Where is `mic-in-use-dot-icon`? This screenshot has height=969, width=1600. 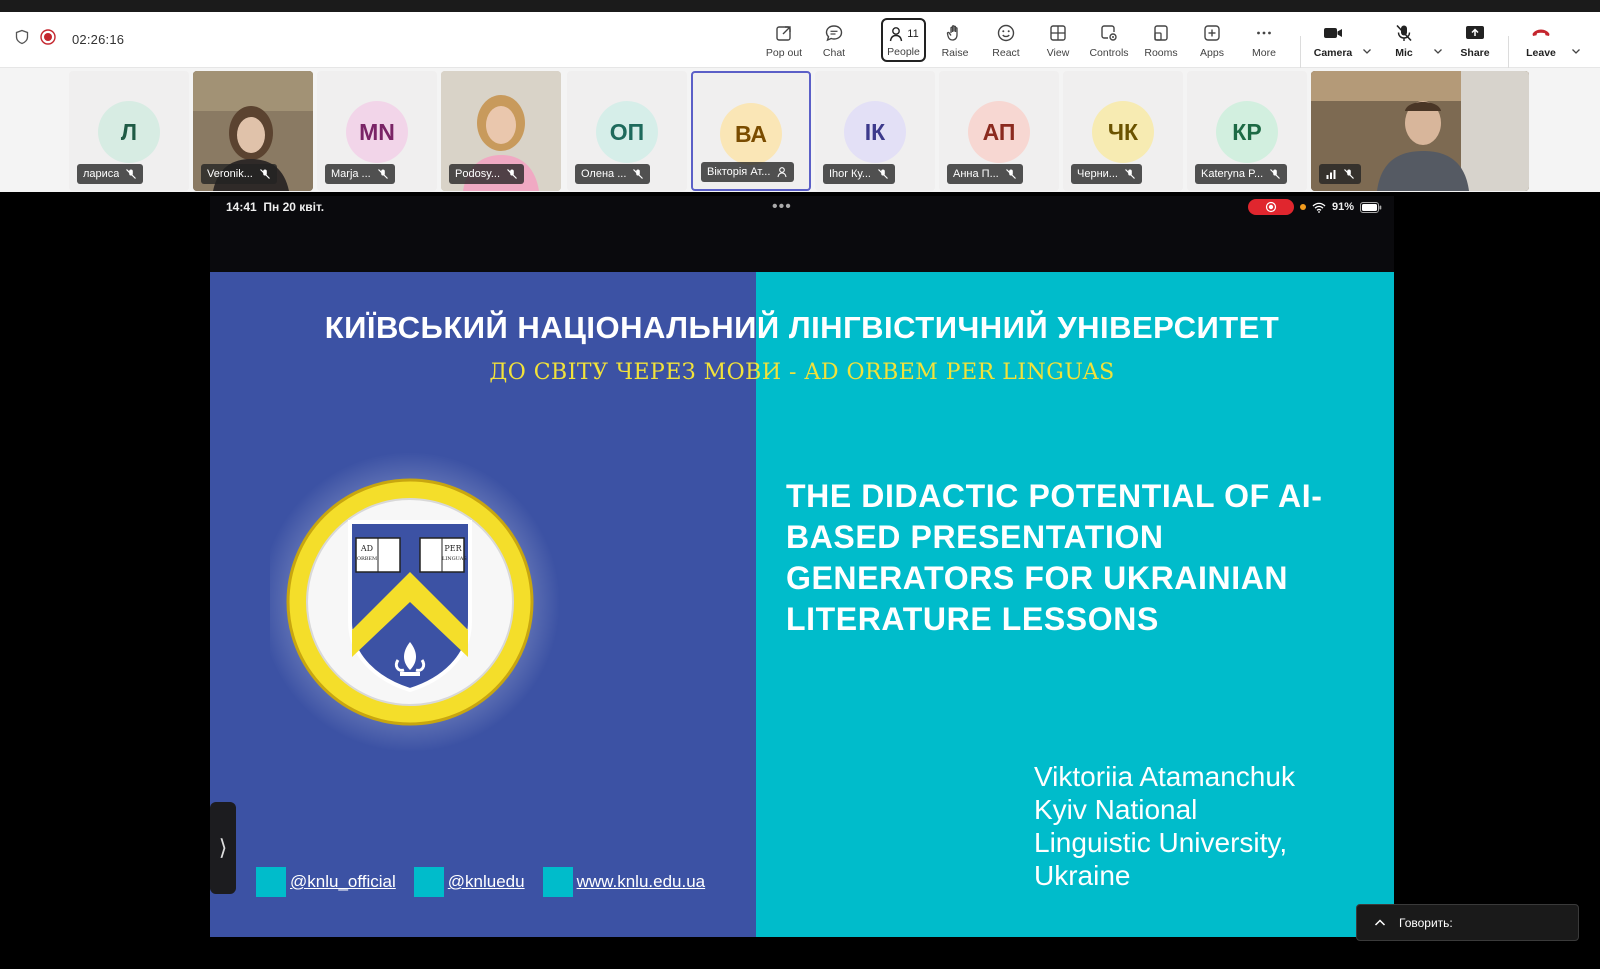
mic-in-use-dot-icon is located at coordinates (1302, 207).